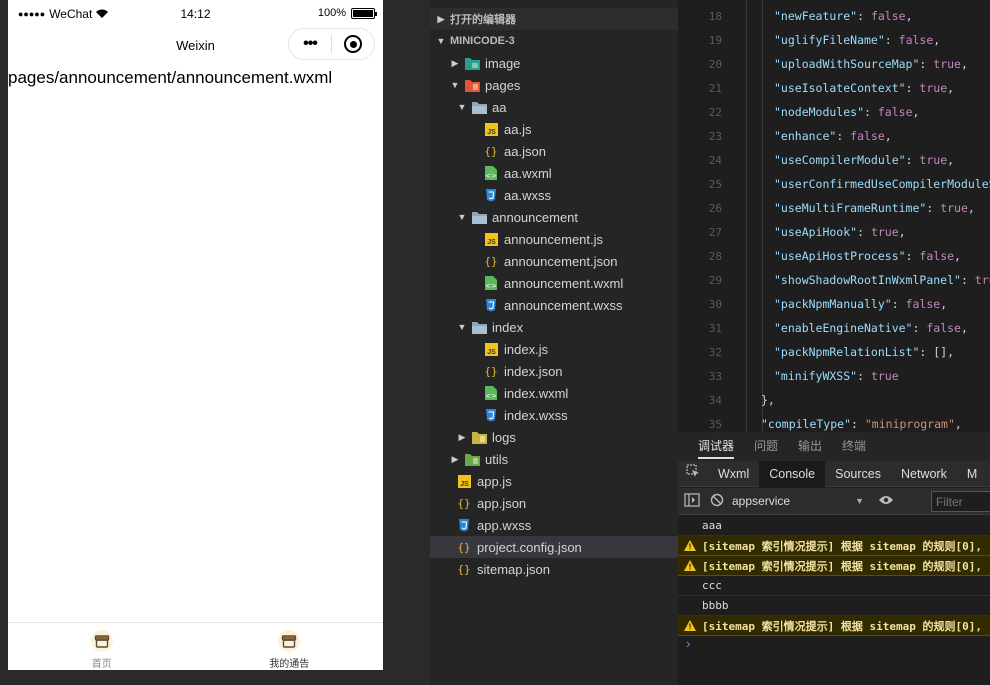 This screenshot has height=685, width=990. Describe the element at coordinates (464, 525) in the screenshot. I see `wxss-file-icon` at that location.